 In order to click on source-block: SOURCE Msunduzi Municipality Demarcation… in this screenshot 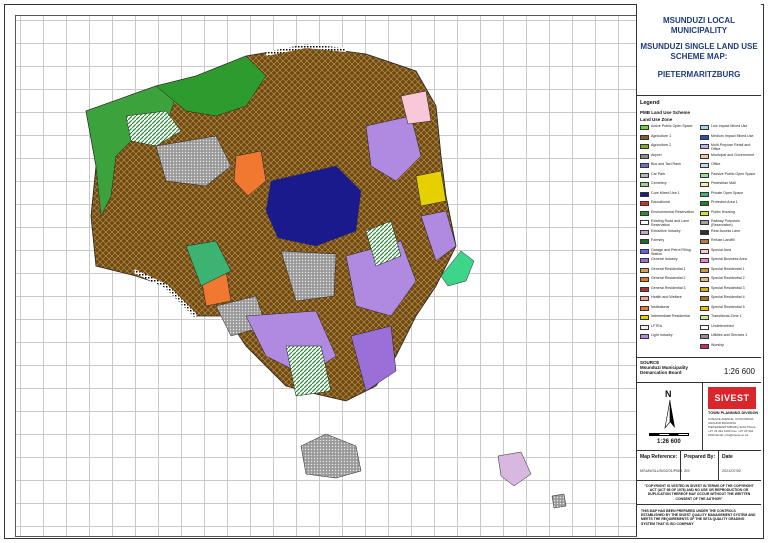, I will do `click(699, 370)`.